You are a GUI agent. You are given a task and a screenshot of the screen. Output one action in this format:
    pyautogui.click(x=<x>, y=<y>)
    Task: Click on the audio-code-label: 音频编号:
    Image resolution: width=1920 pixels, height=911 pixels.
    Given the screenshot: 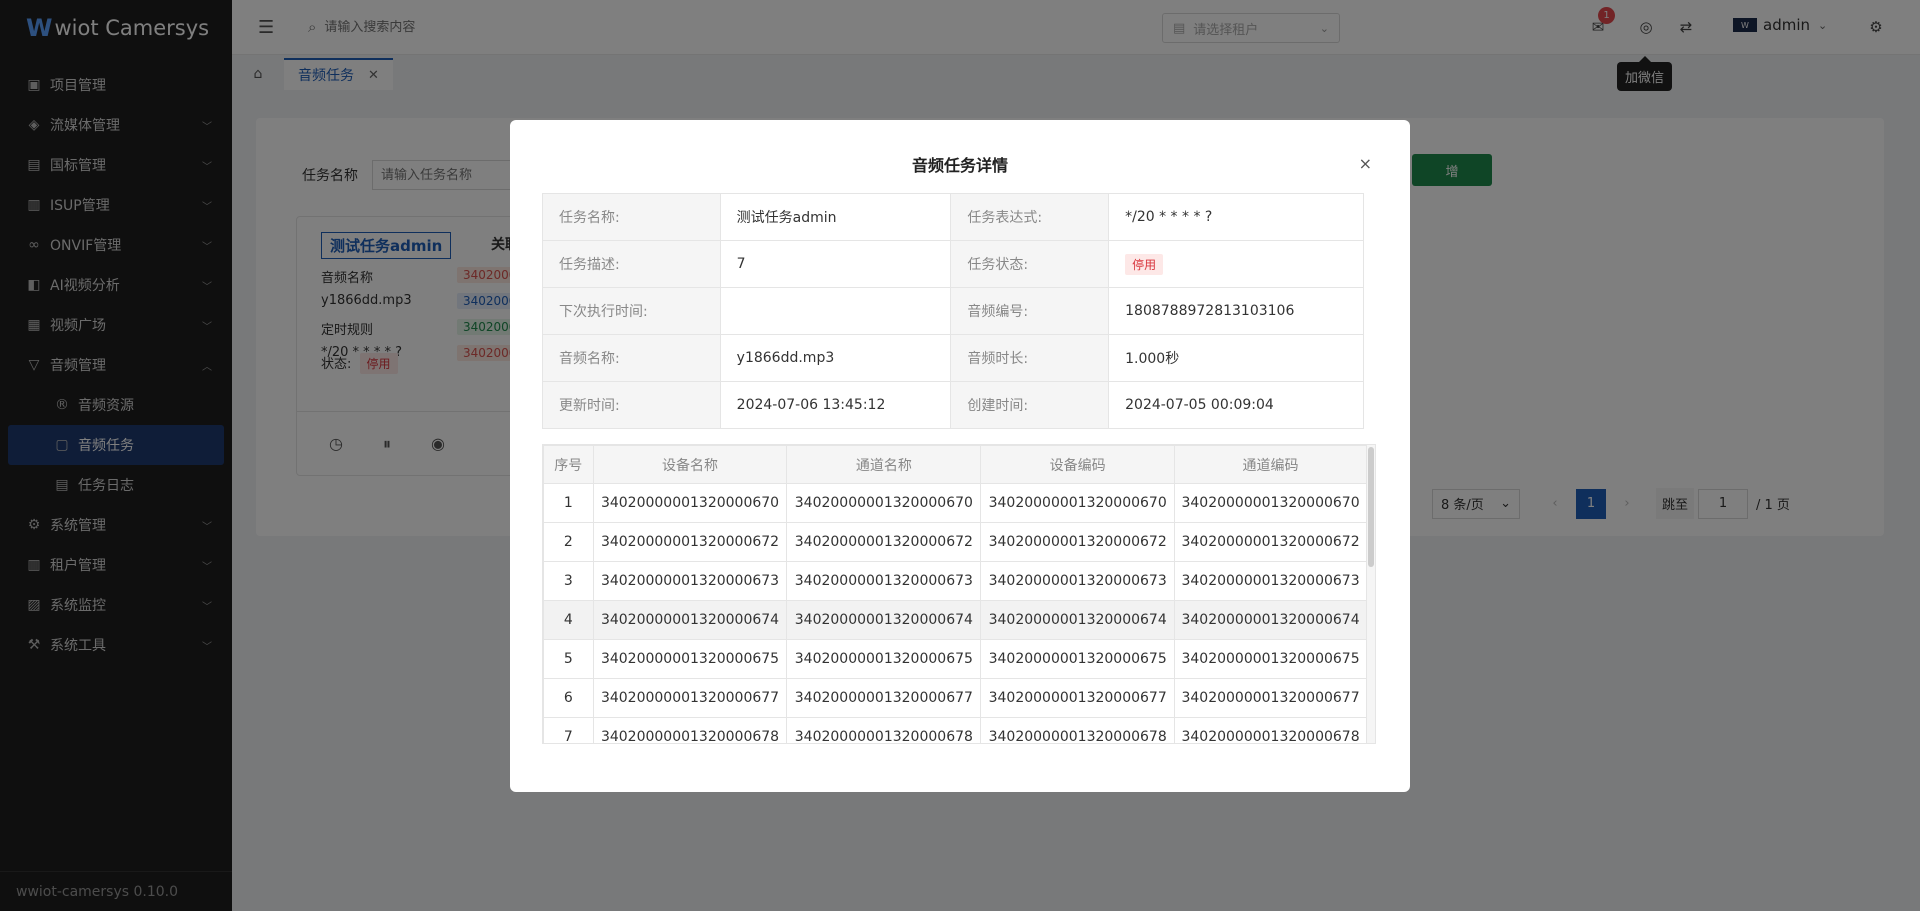 What is the action you would take?
    pyautogui.click(x=1030, y=311)
    